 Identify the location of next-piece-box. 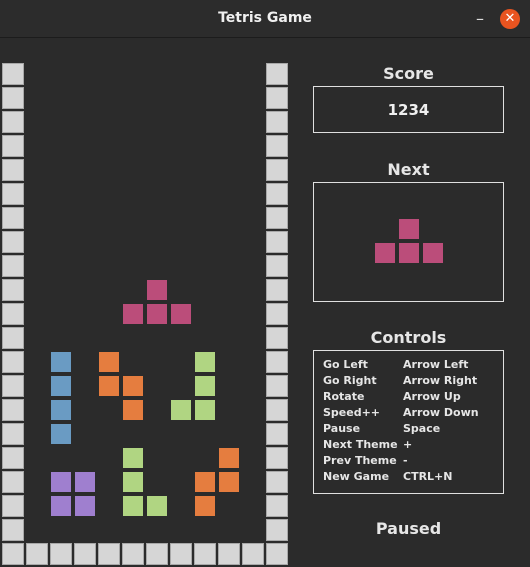
(408, 242).